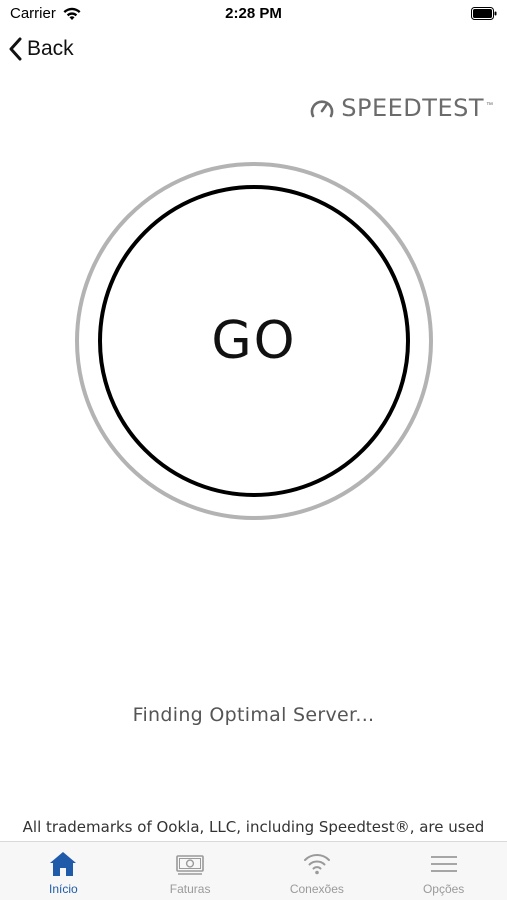 The height and width of the screenshot is (900, 507). I want to click on tab-opcoes: Opções, so click(443, 871).